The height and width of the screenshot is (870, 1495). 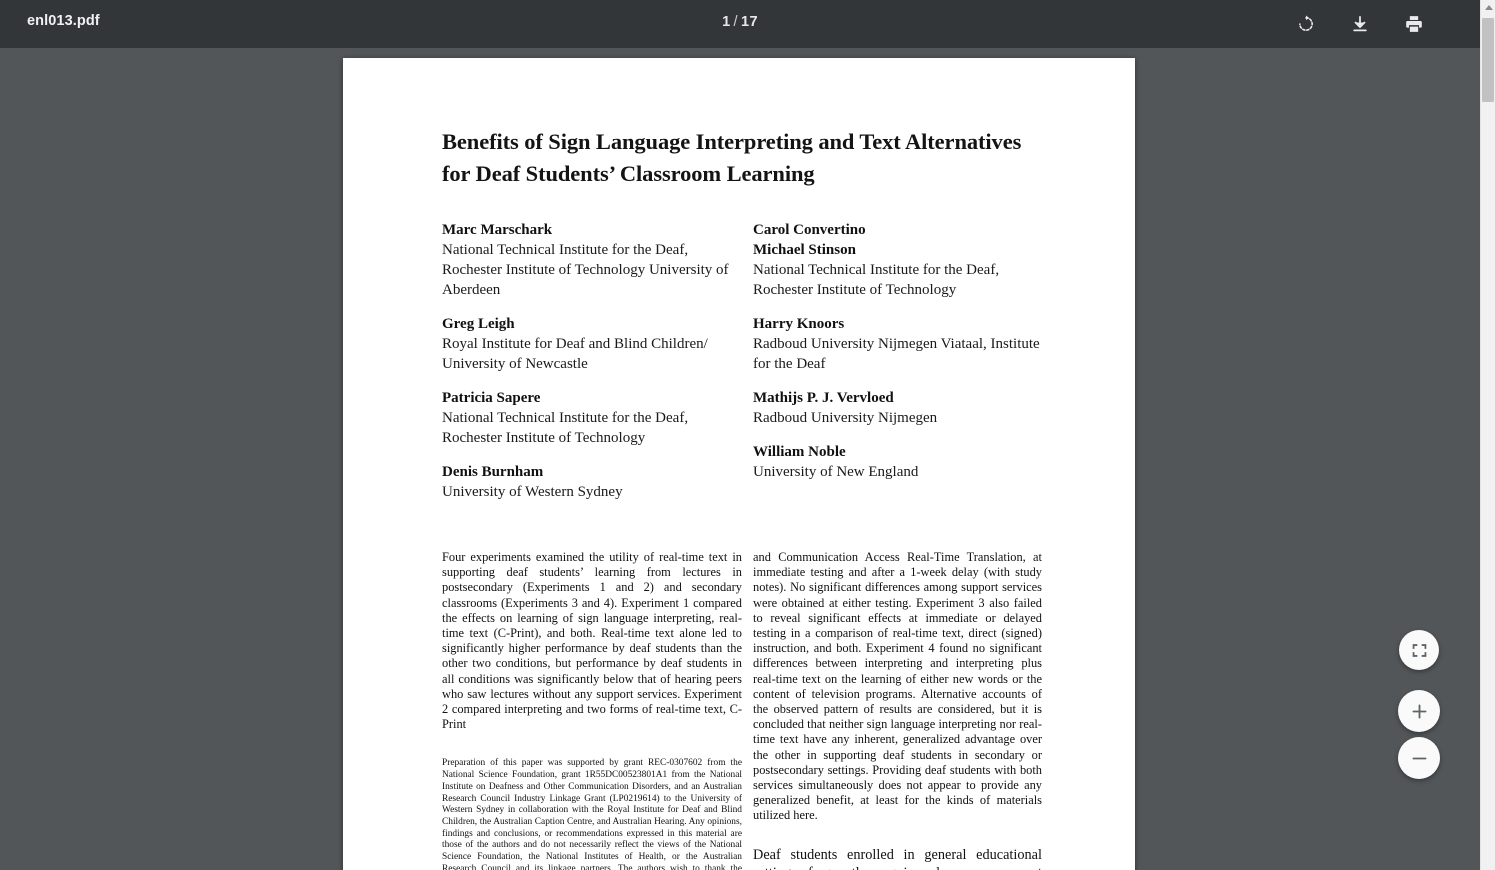 I want to click on toolbar-actions, so click(x=1360, y=24).